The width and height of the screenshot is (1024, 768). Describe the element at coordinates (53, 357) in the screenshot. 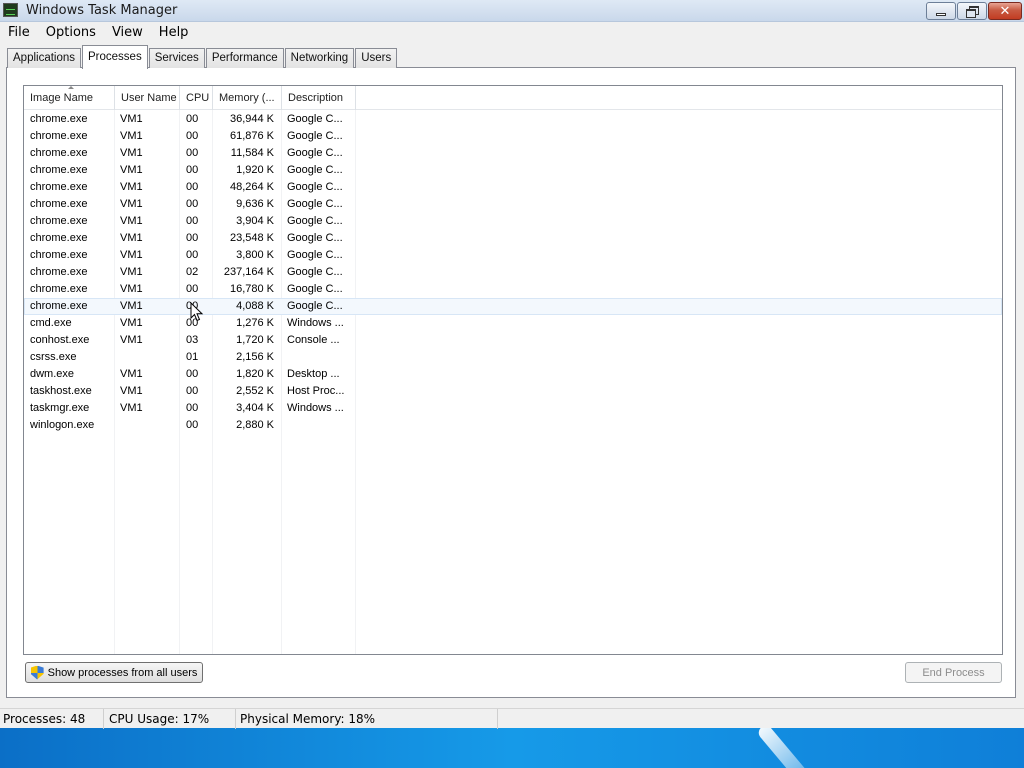

I see `process-image-name: csrss.exe` at that location.